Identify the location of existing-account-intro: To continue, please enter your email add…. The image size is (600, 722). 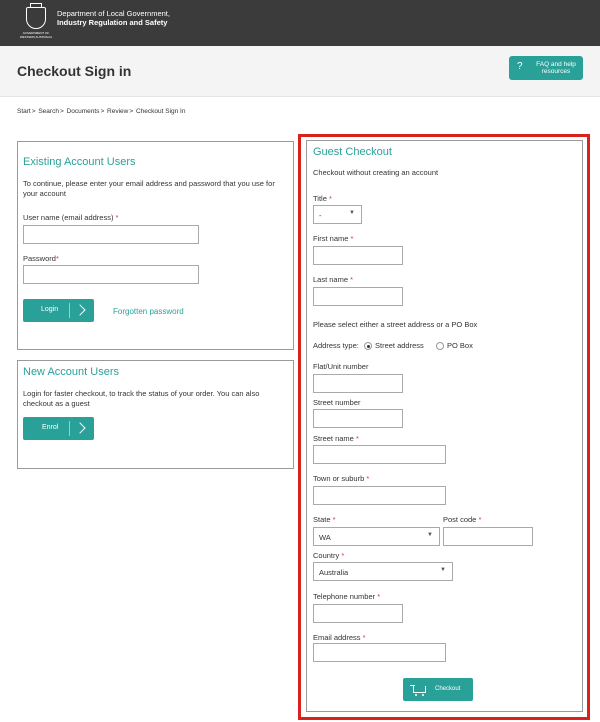
(149, 188).